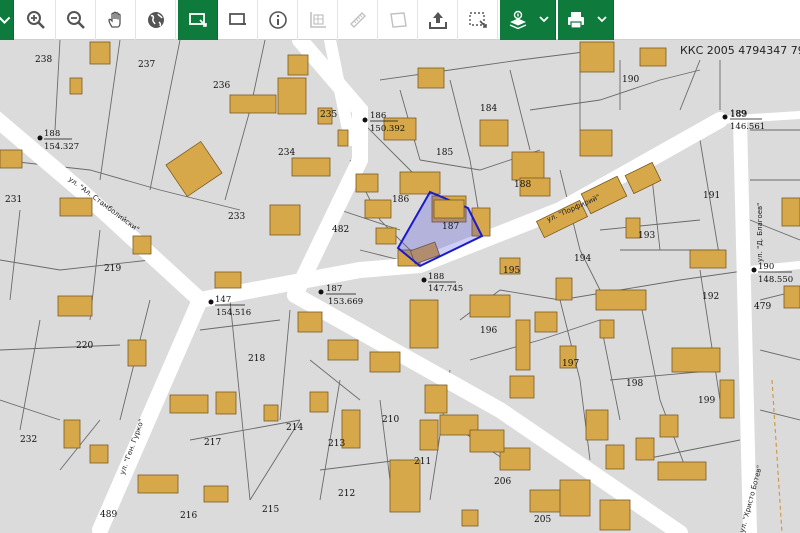 Image resolution: width=800 pixels, height=533 pixels. I want to click on benchmark-value: 153.669, so click(345, 302).